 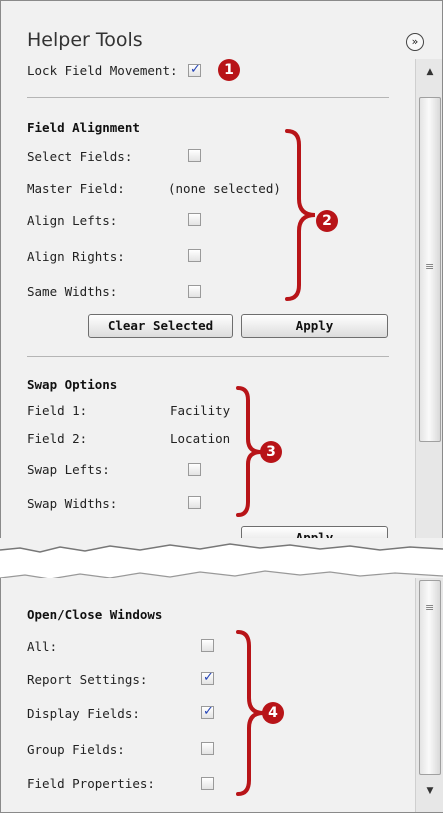 I want to click on swap-widths-label: Swap Widths:, so click(x=72, y=503).